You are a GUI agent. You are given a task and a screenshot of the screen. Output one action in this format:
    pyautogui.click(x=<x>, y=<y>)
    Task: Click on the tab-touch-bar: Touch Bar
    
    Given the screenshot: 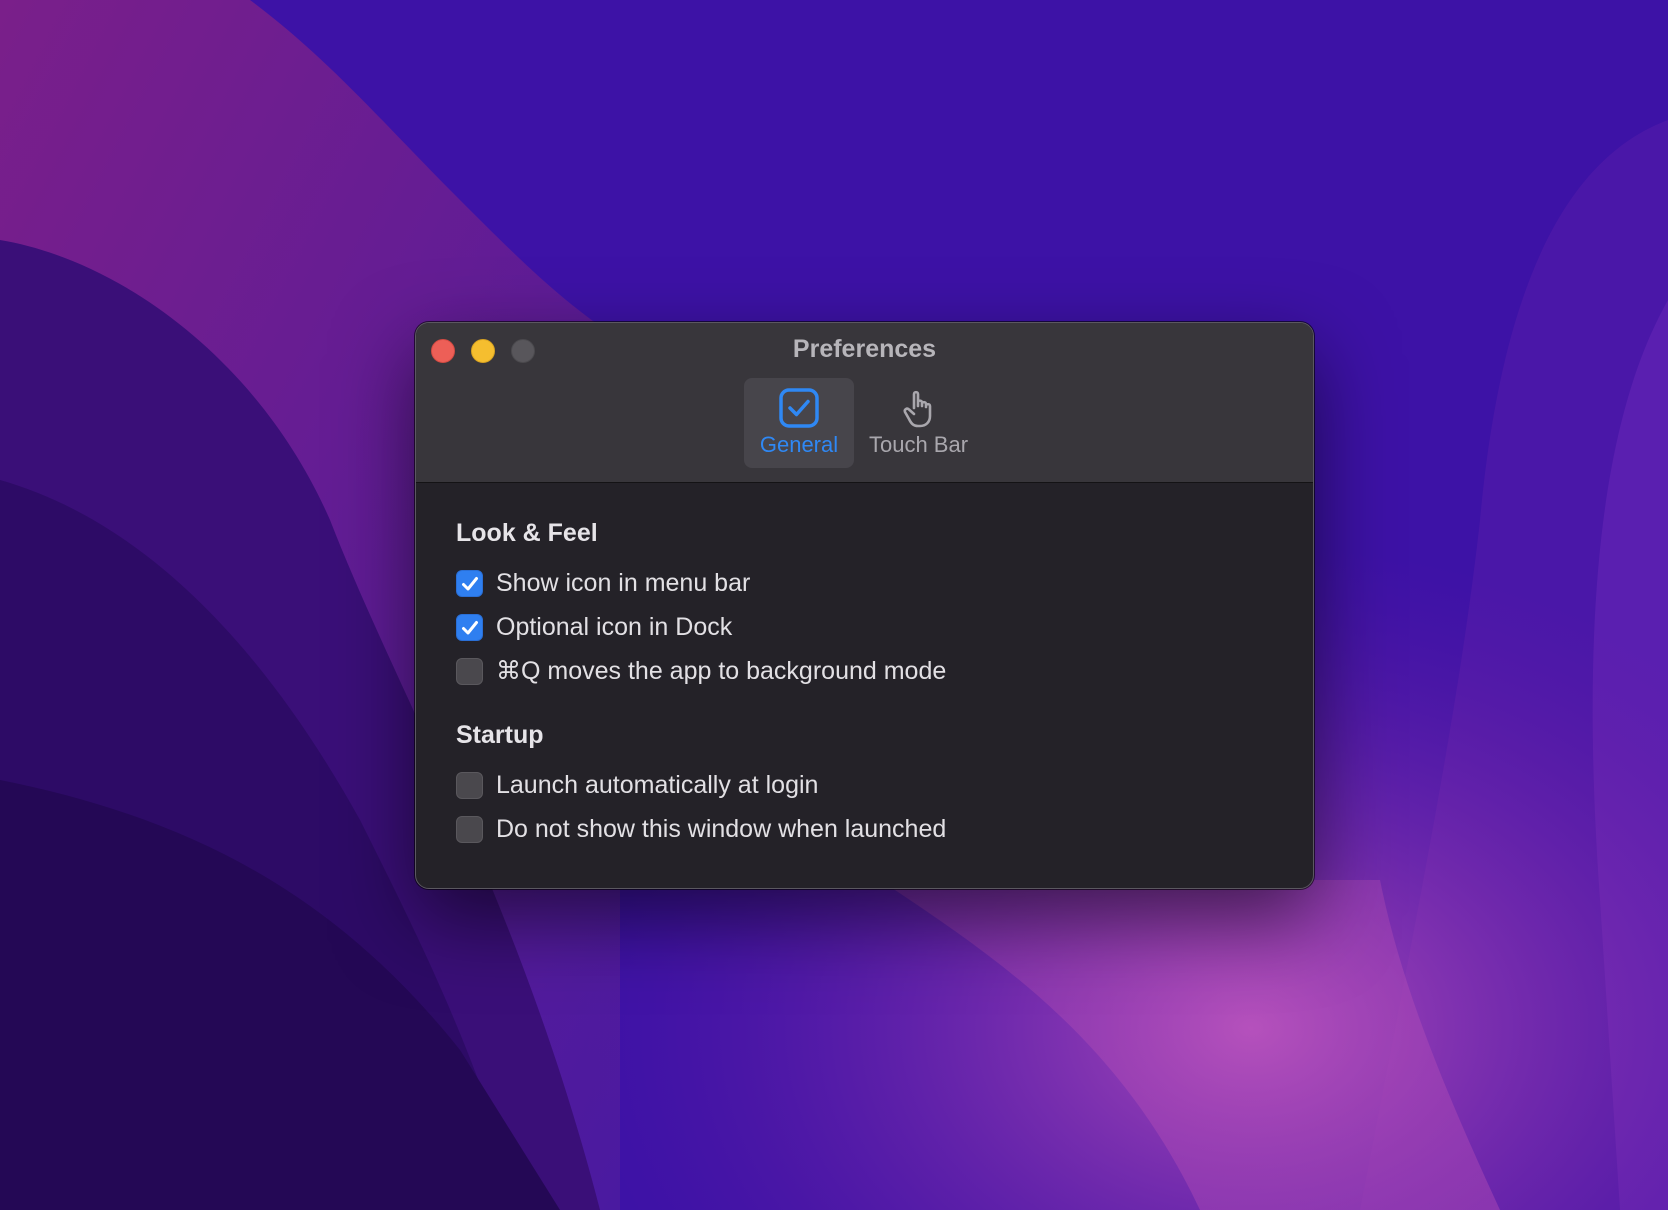 What is the action you would take?
    pyautogui.click(x=918, y=423)
    